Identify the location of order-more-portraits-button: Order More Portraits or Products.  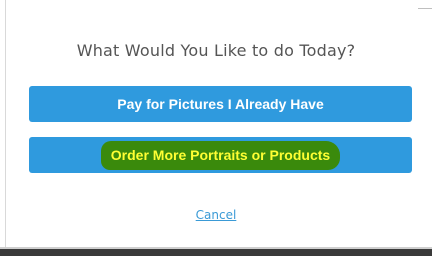
(220, 155).